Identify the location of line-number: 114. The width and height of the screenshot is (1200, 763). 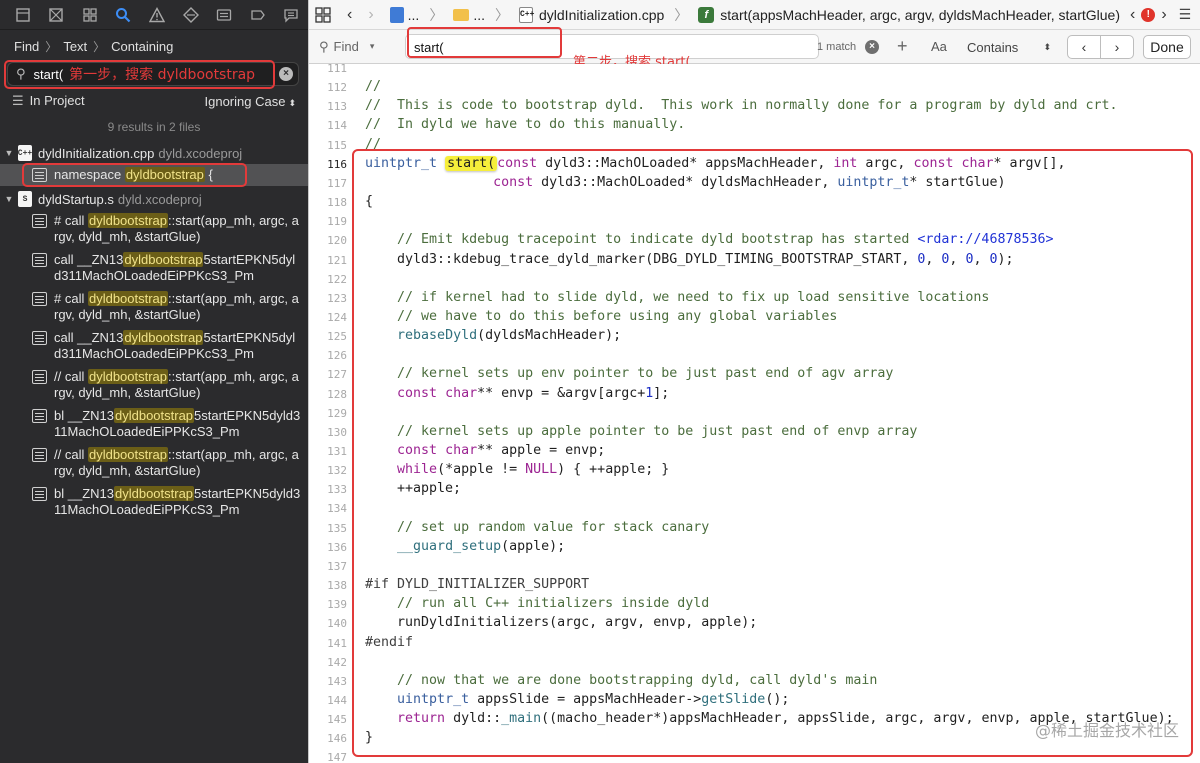
(328, 125).